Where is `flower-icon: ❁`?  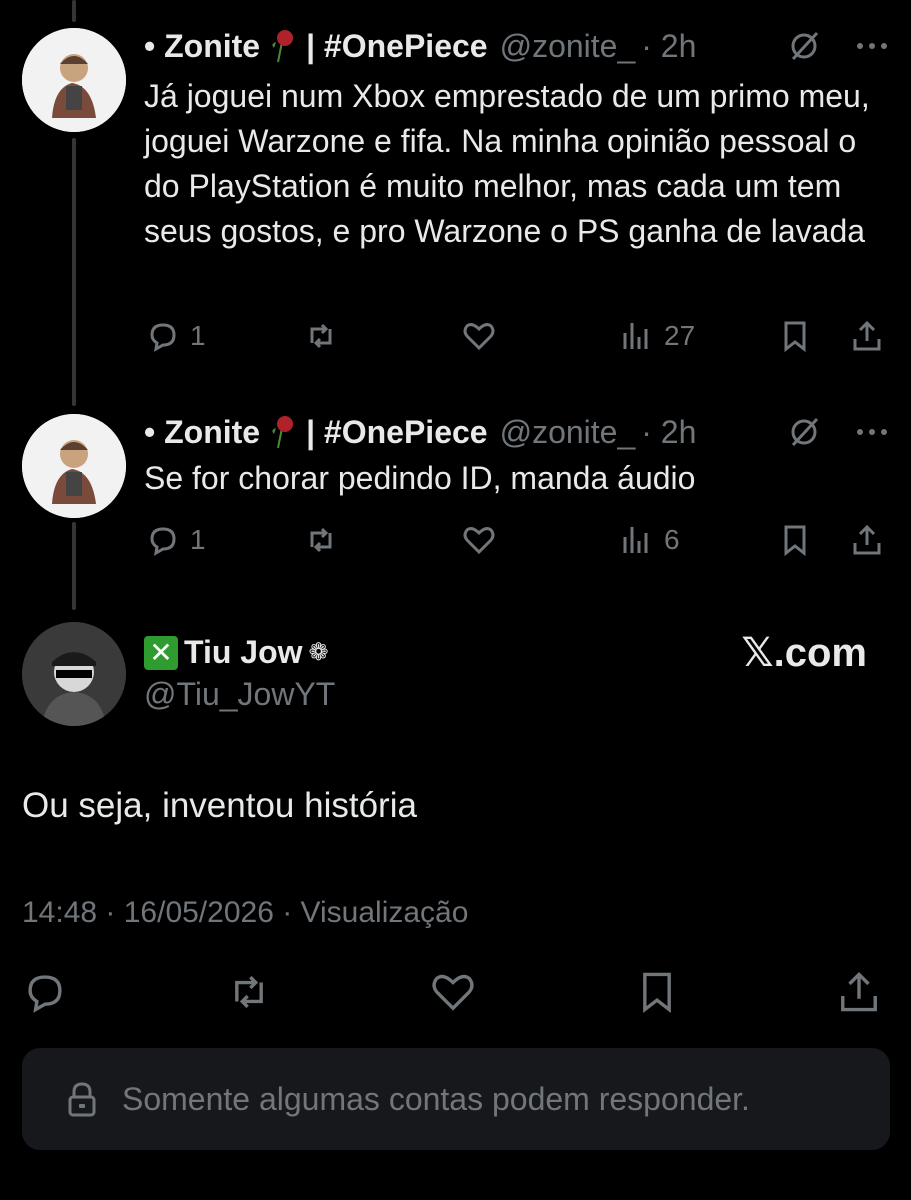
flower-icon: ❁ is located at coordinates (318, 652).